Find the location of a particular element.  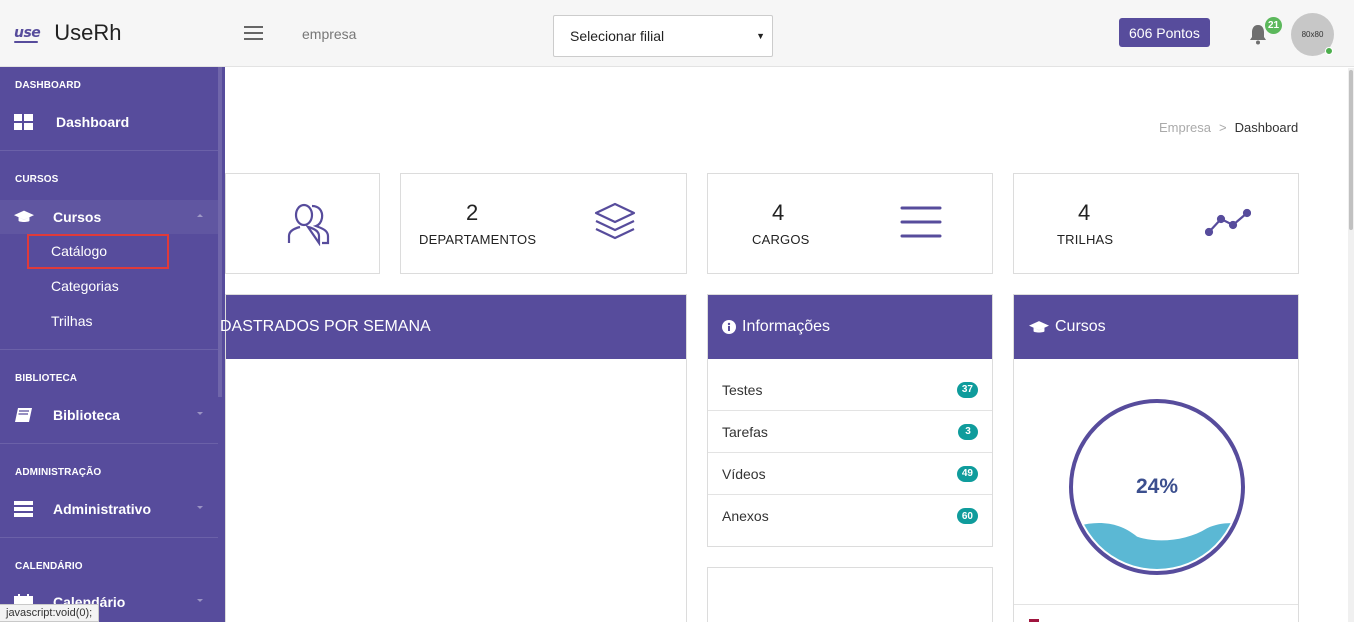

breadcrumb-root: Empresa is located at coordinates (1185, 127).